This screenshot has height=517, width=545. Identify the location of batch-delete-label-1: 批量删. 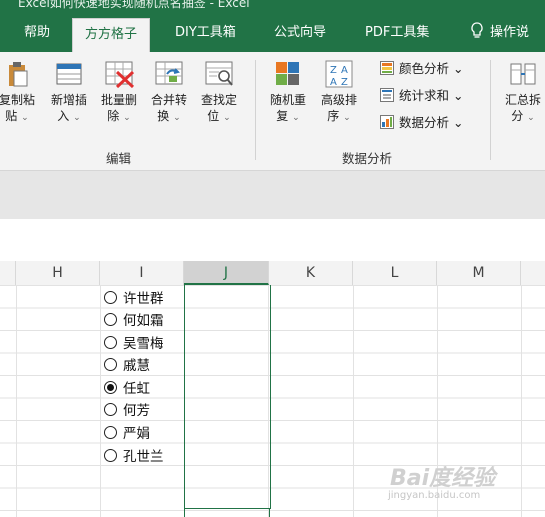
(118, 100).